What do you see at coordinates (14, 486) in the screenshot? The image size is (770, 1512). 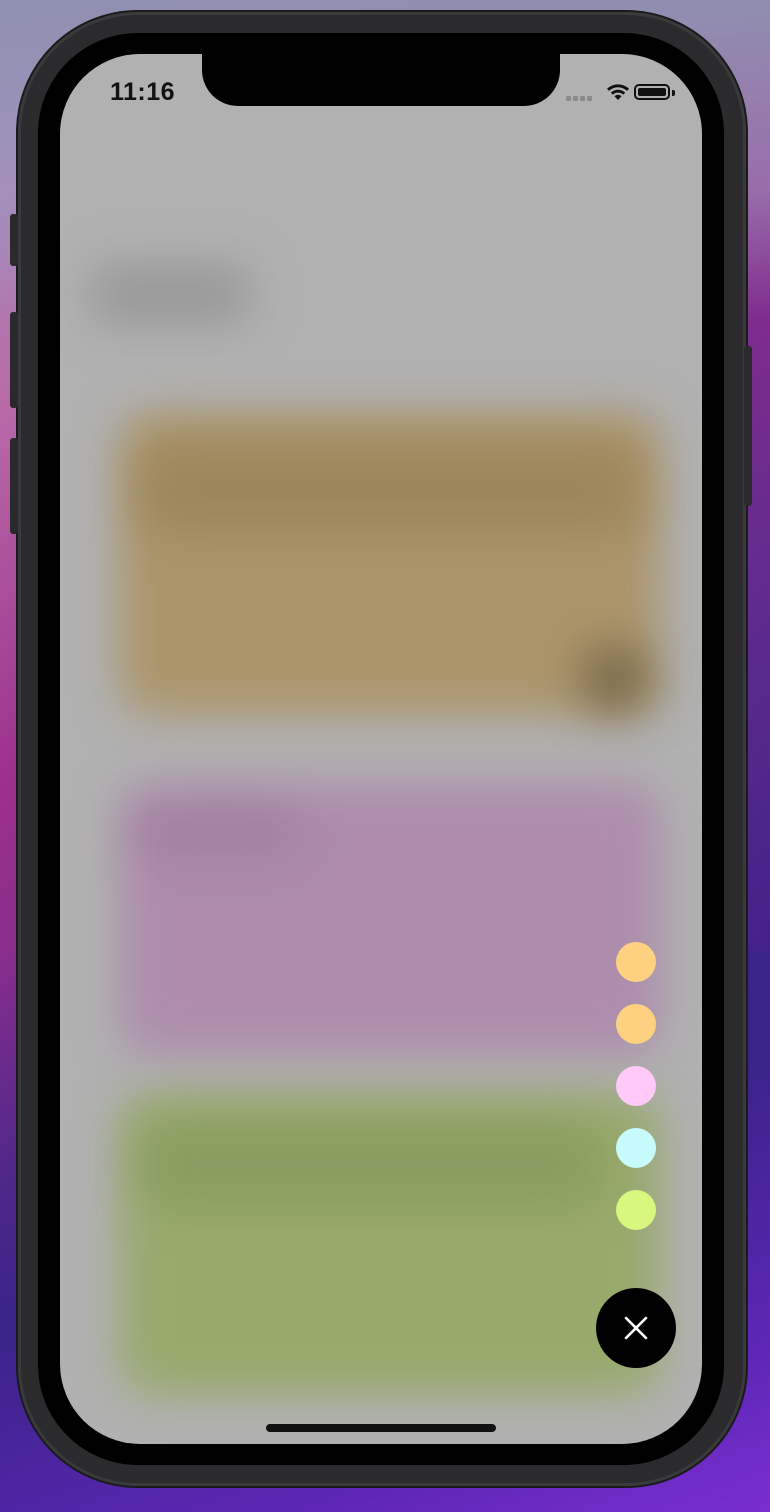 I see `volume-down-button` at bounding box center [14, 486].